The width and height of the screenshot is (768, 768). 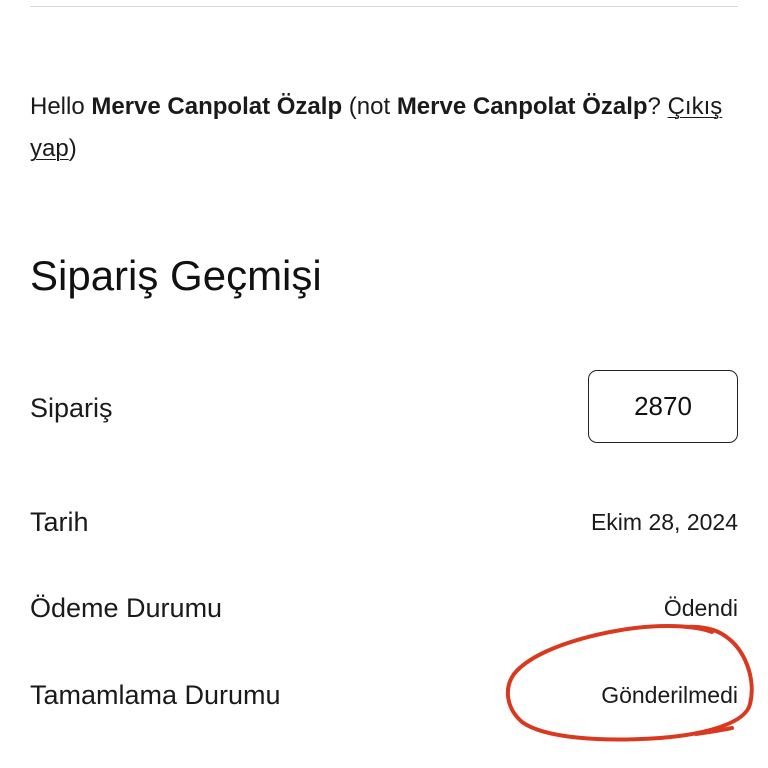 What do you see at coordinates (384, 406) in the screenshot?
I see `order-number-row: Sipariş 2870` at bounding box center [384, 406].